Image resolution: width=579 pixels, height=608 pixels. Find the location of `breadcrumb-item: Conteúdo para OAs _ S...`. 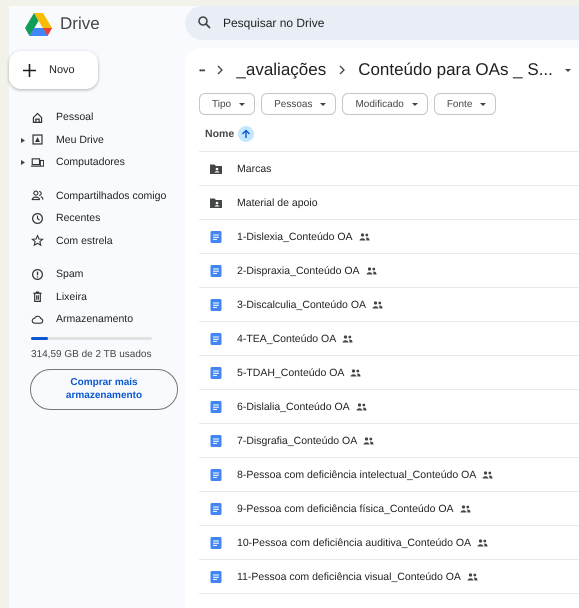

breadcrumb-item: Conteúdo para OAs _ S... is located at coordinates (455, 70).